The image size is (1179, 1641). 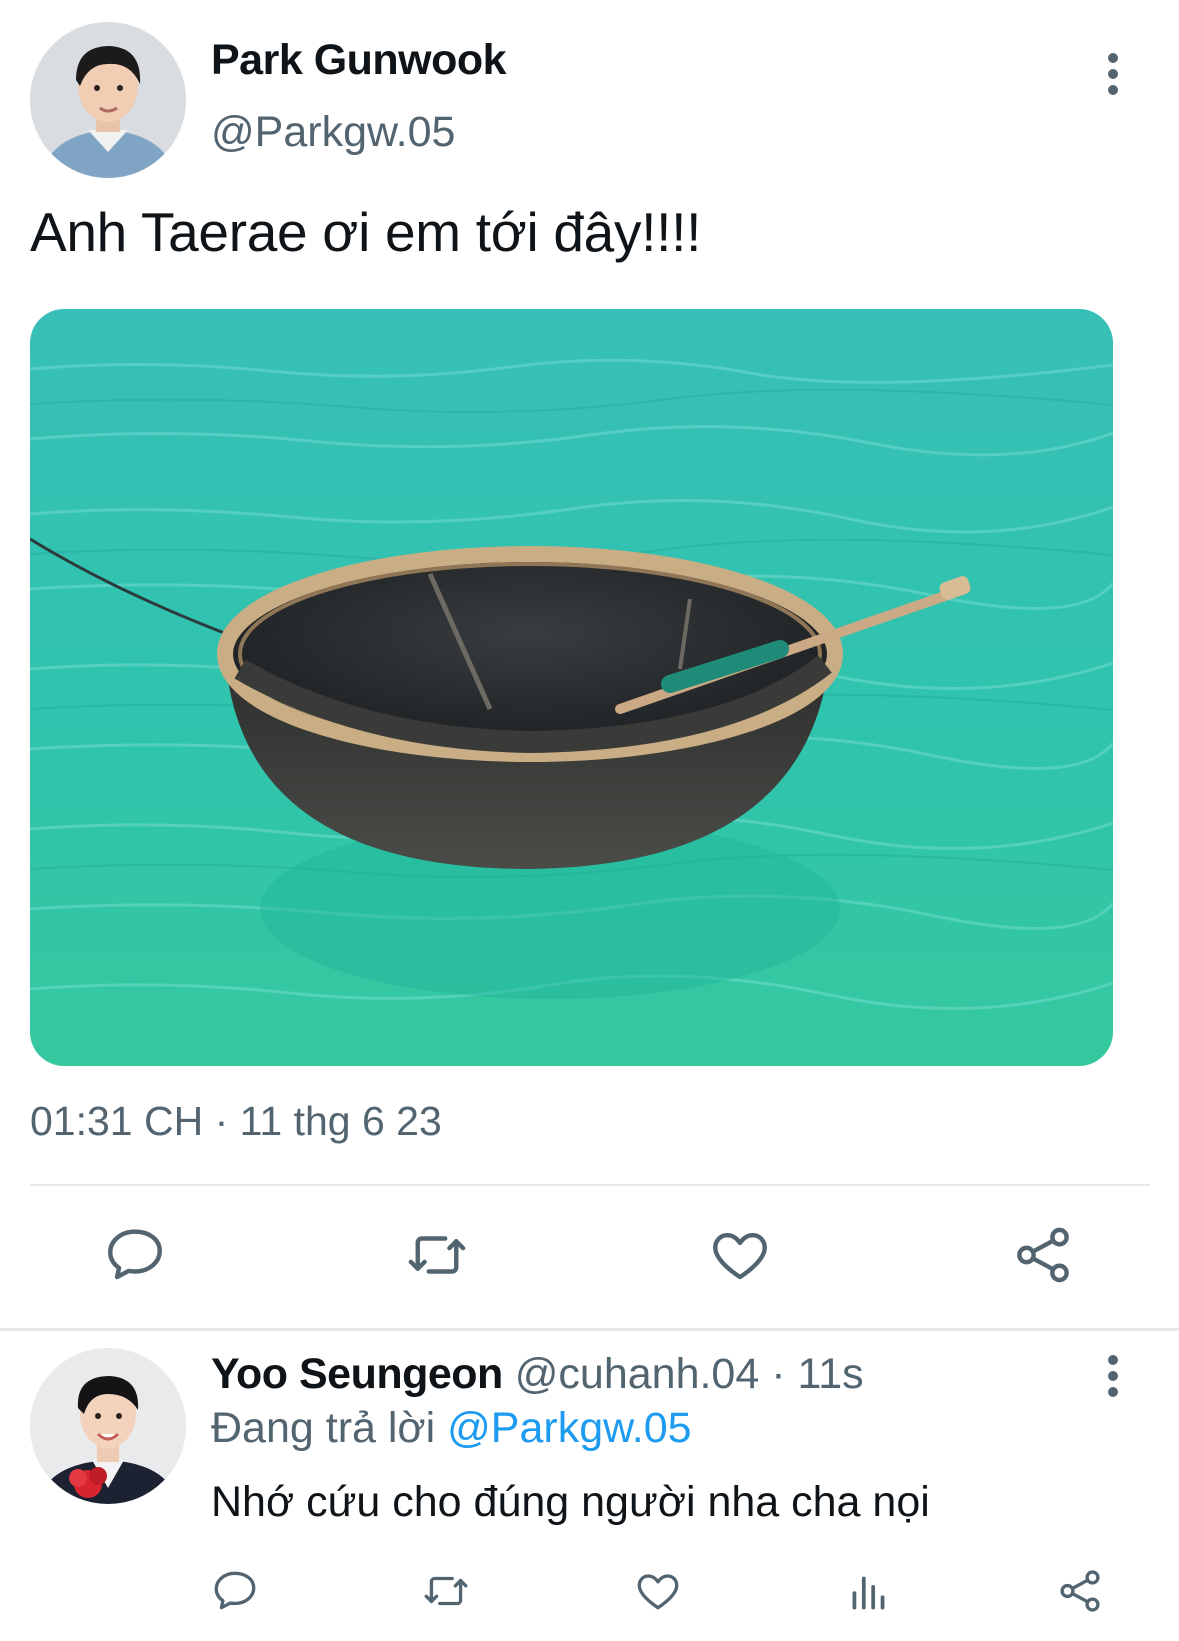 What do you see at coordinates (236, 1121) in the screenshot?
I see `tweet-timestamp: 01:31 CH · 11 thg 6 23` at bounding box center [236, 1121].